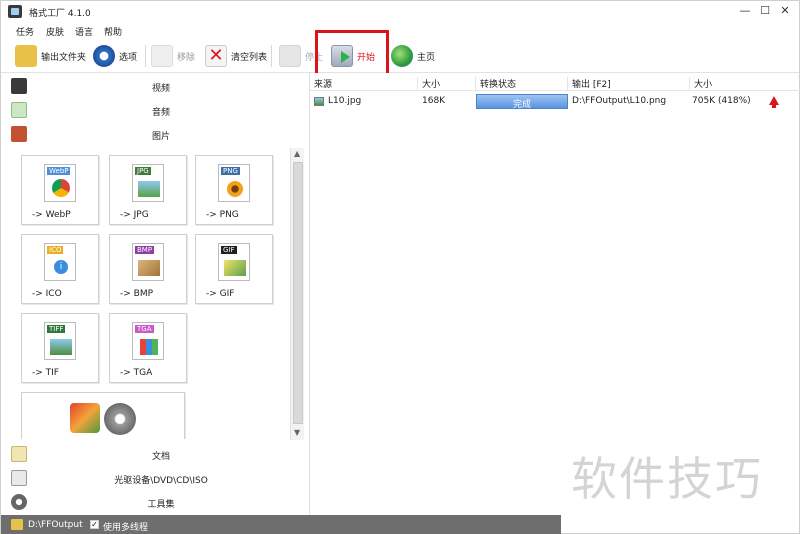  I want to click on category-audio: 音频, so click(154, 111).